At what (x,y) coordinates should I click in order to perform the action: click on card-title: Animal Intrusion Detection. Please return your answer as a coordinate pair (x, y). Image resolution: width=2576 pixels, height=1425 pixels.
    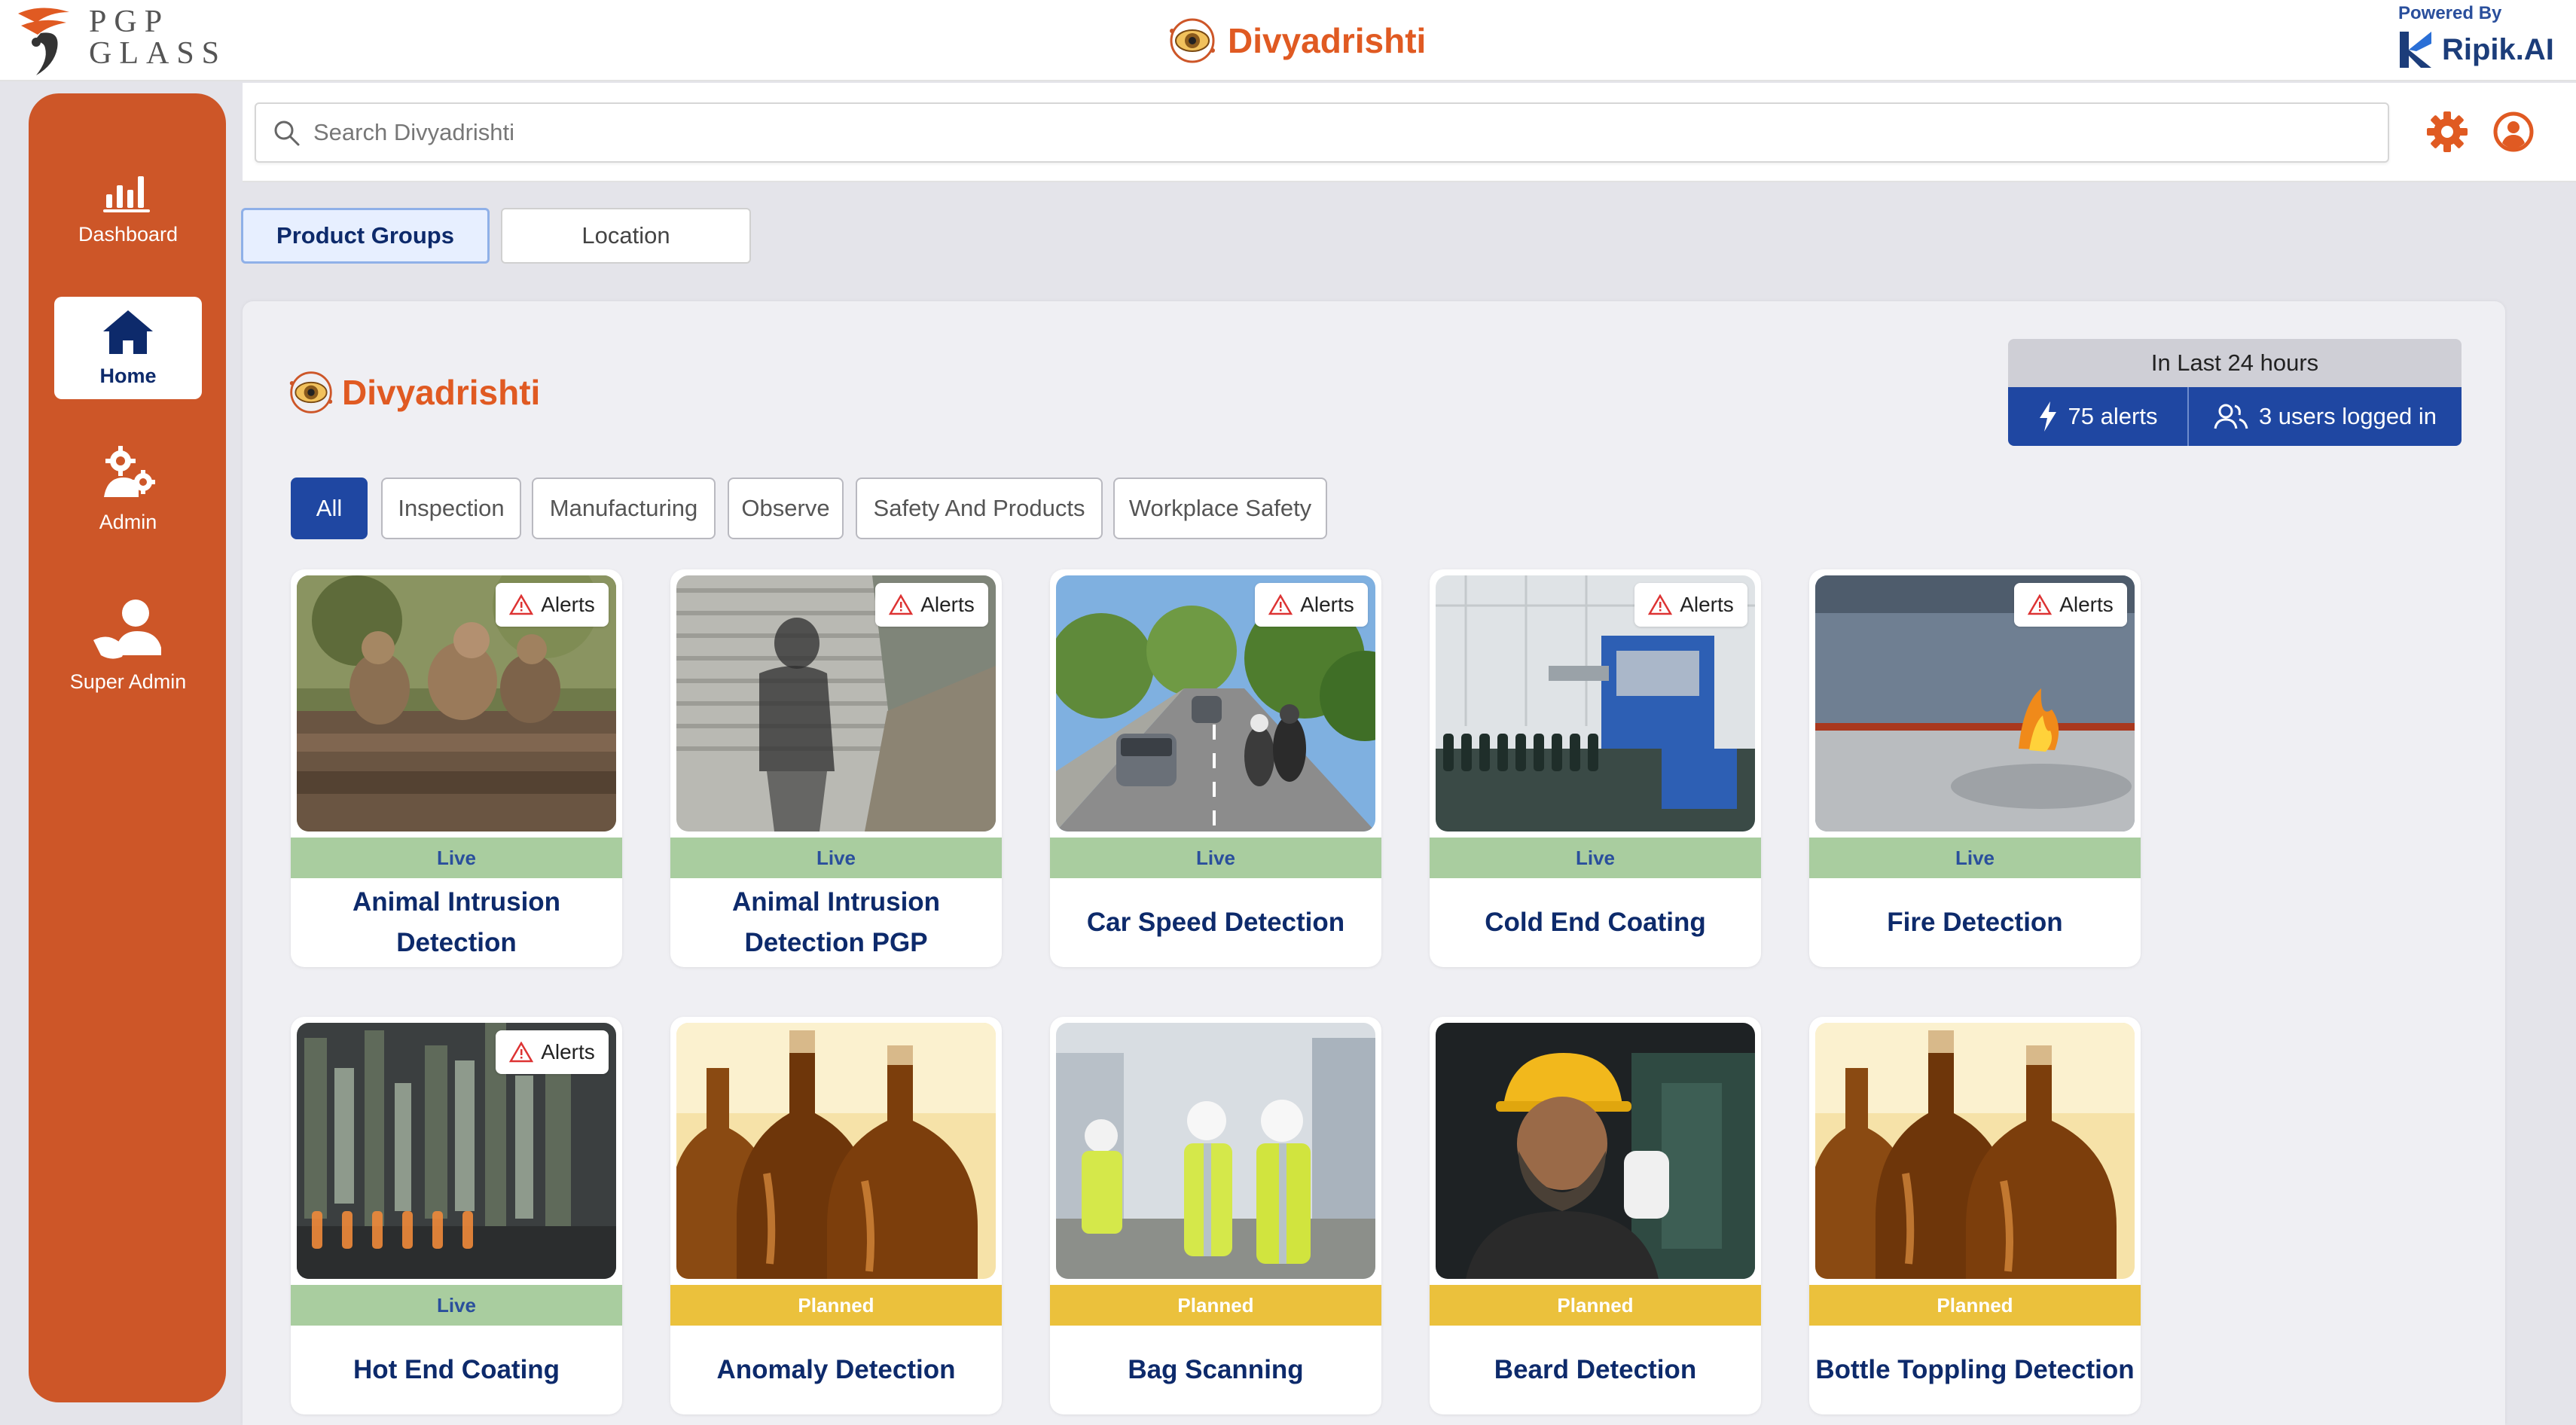
    Looking at the image, I should click on (457, 922).